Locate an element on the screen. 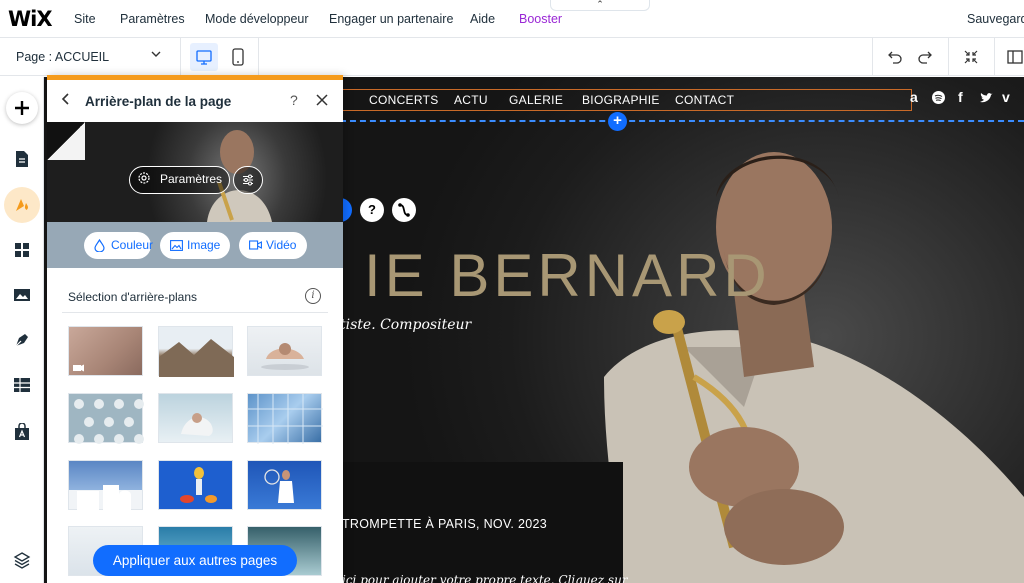 The width and height of the screenshot is (1024, 583). color-button: Couleur is located at coordinates (119, 247).